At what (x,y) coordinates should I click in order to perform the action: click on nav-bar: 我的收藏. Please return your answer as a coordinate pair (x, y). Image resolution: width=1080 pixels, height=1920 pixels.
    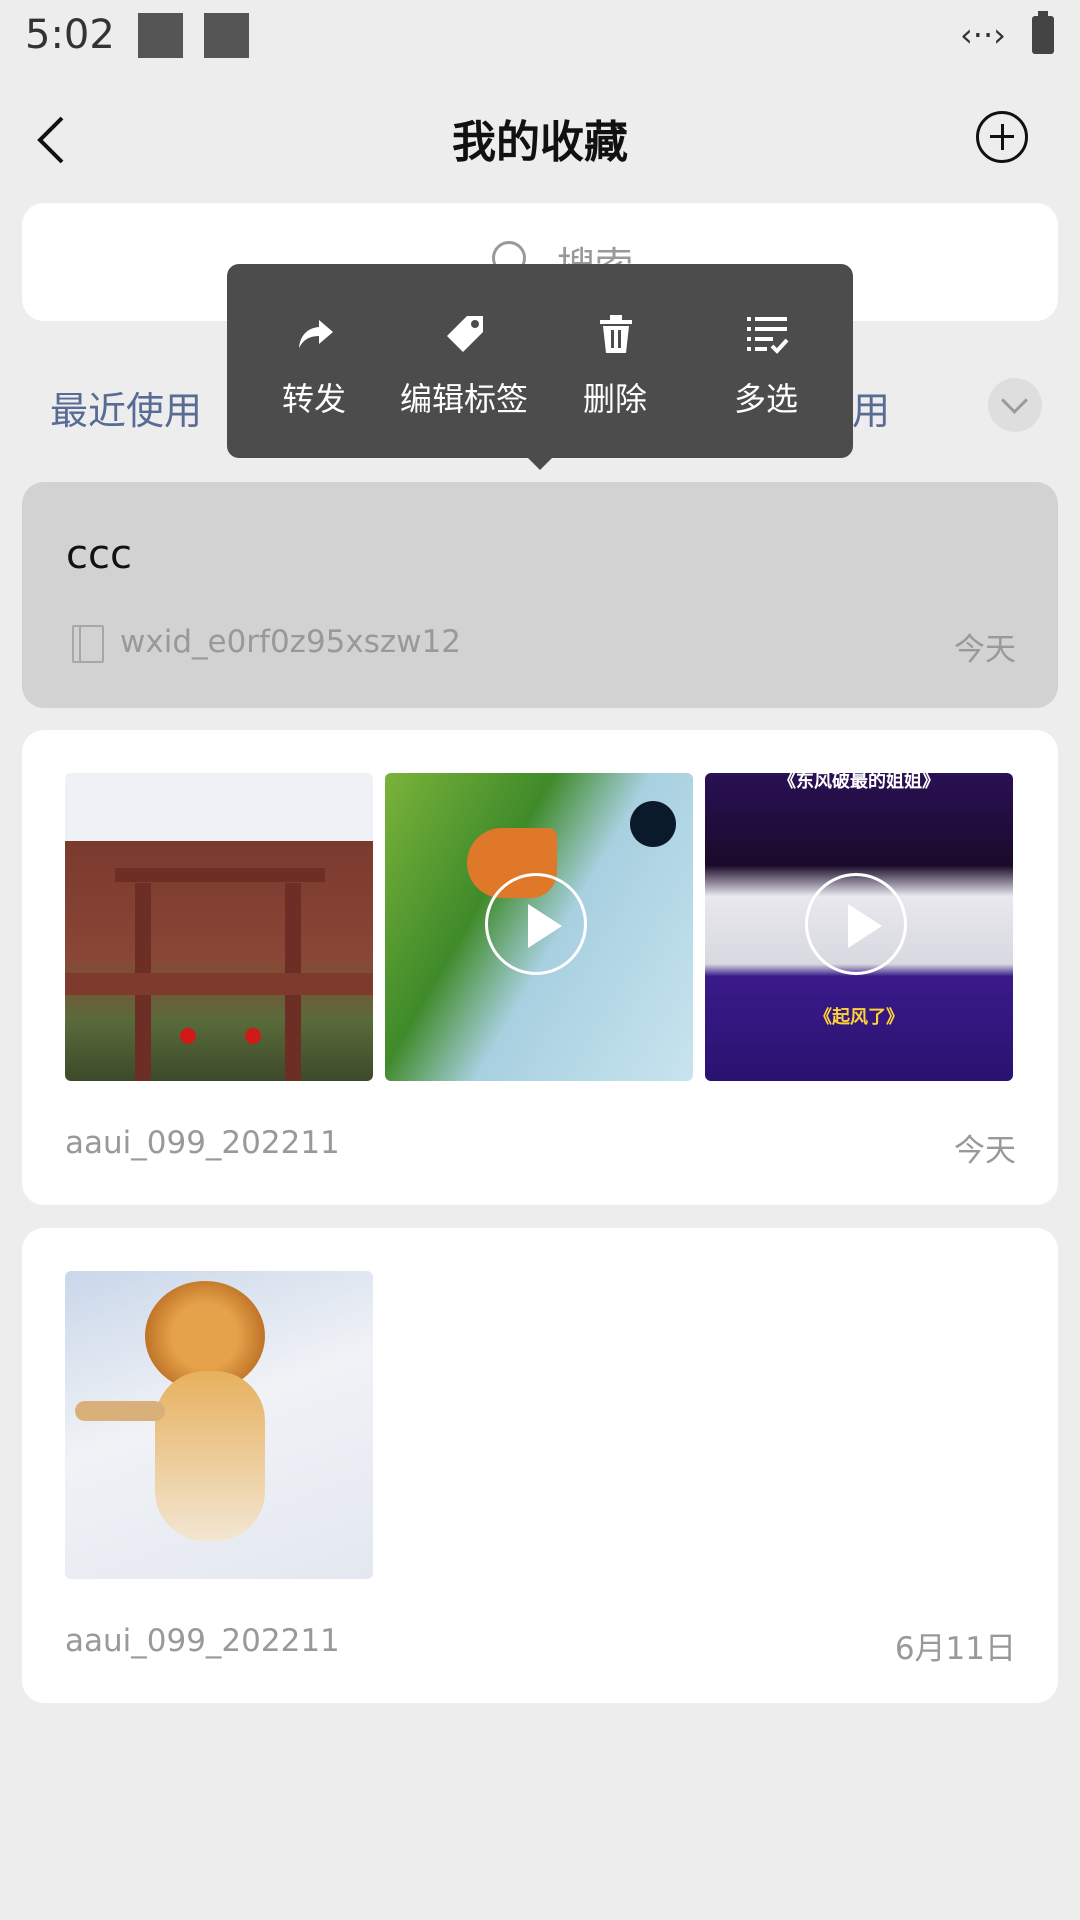
    Looking at the image, I should click on (540, 139).